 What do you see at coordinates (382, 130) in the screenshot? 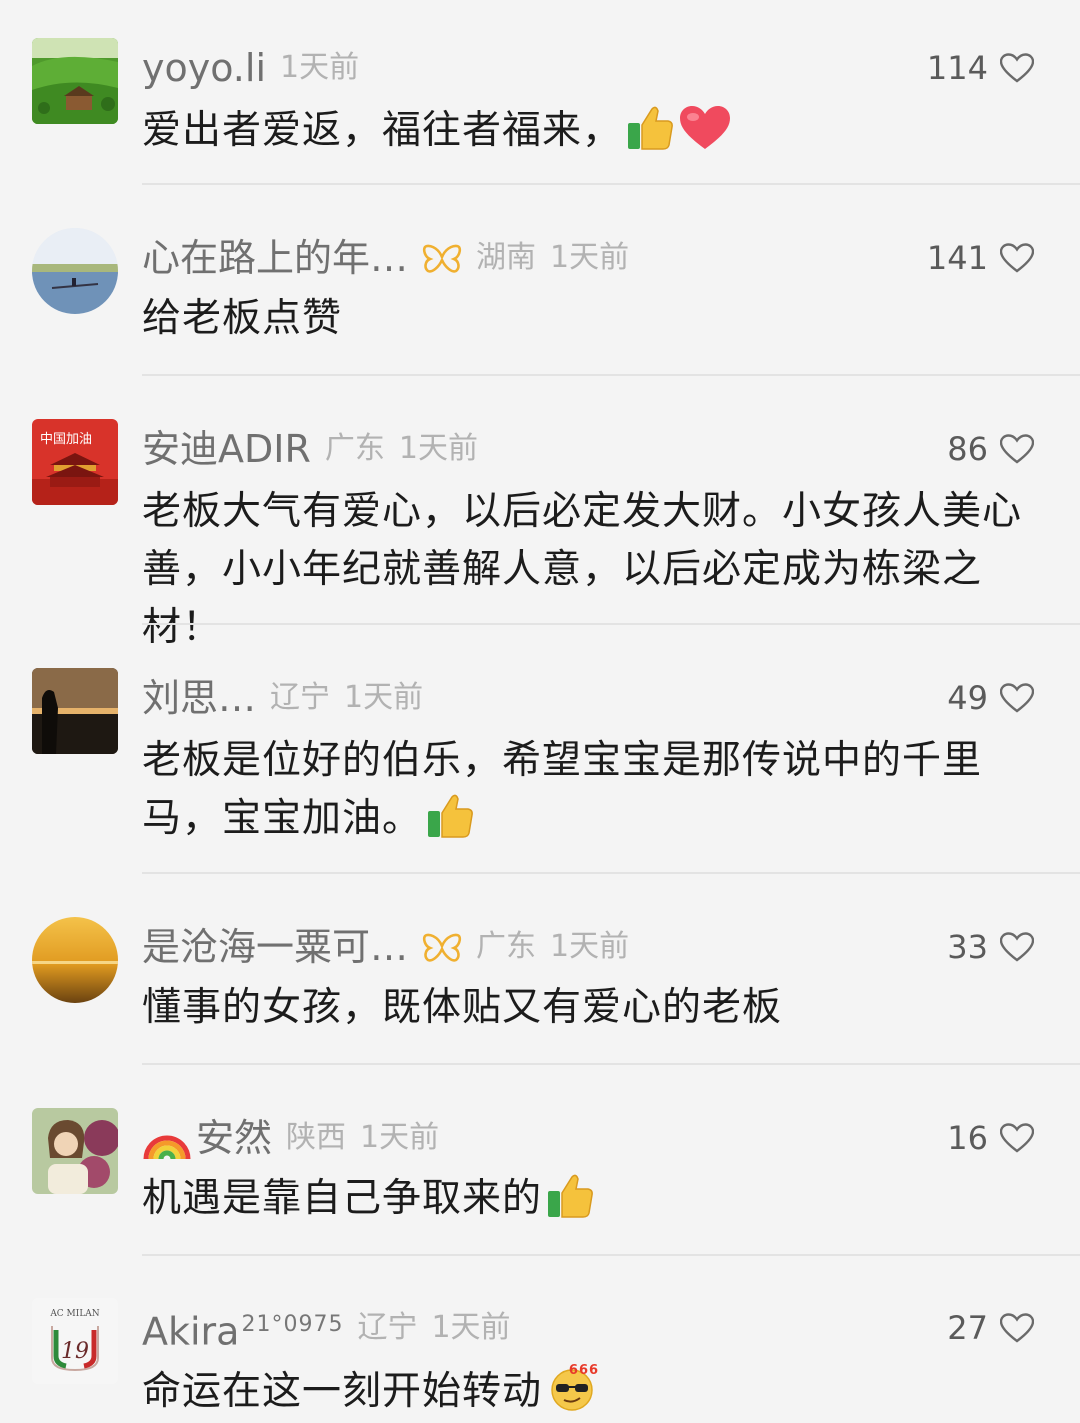
I see `comment-text-content: 爱出者爱返，福往者福来，` at bounding box center [382, 130].